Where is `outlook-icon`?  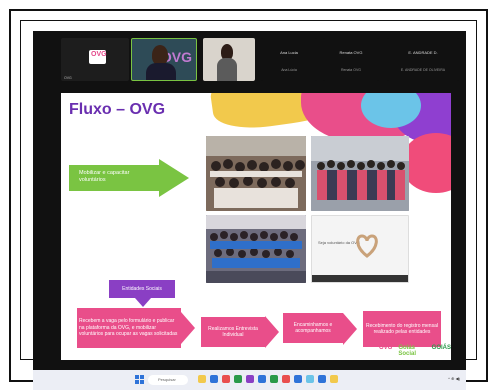 outlook-icon is located at coordinates (262, 379).